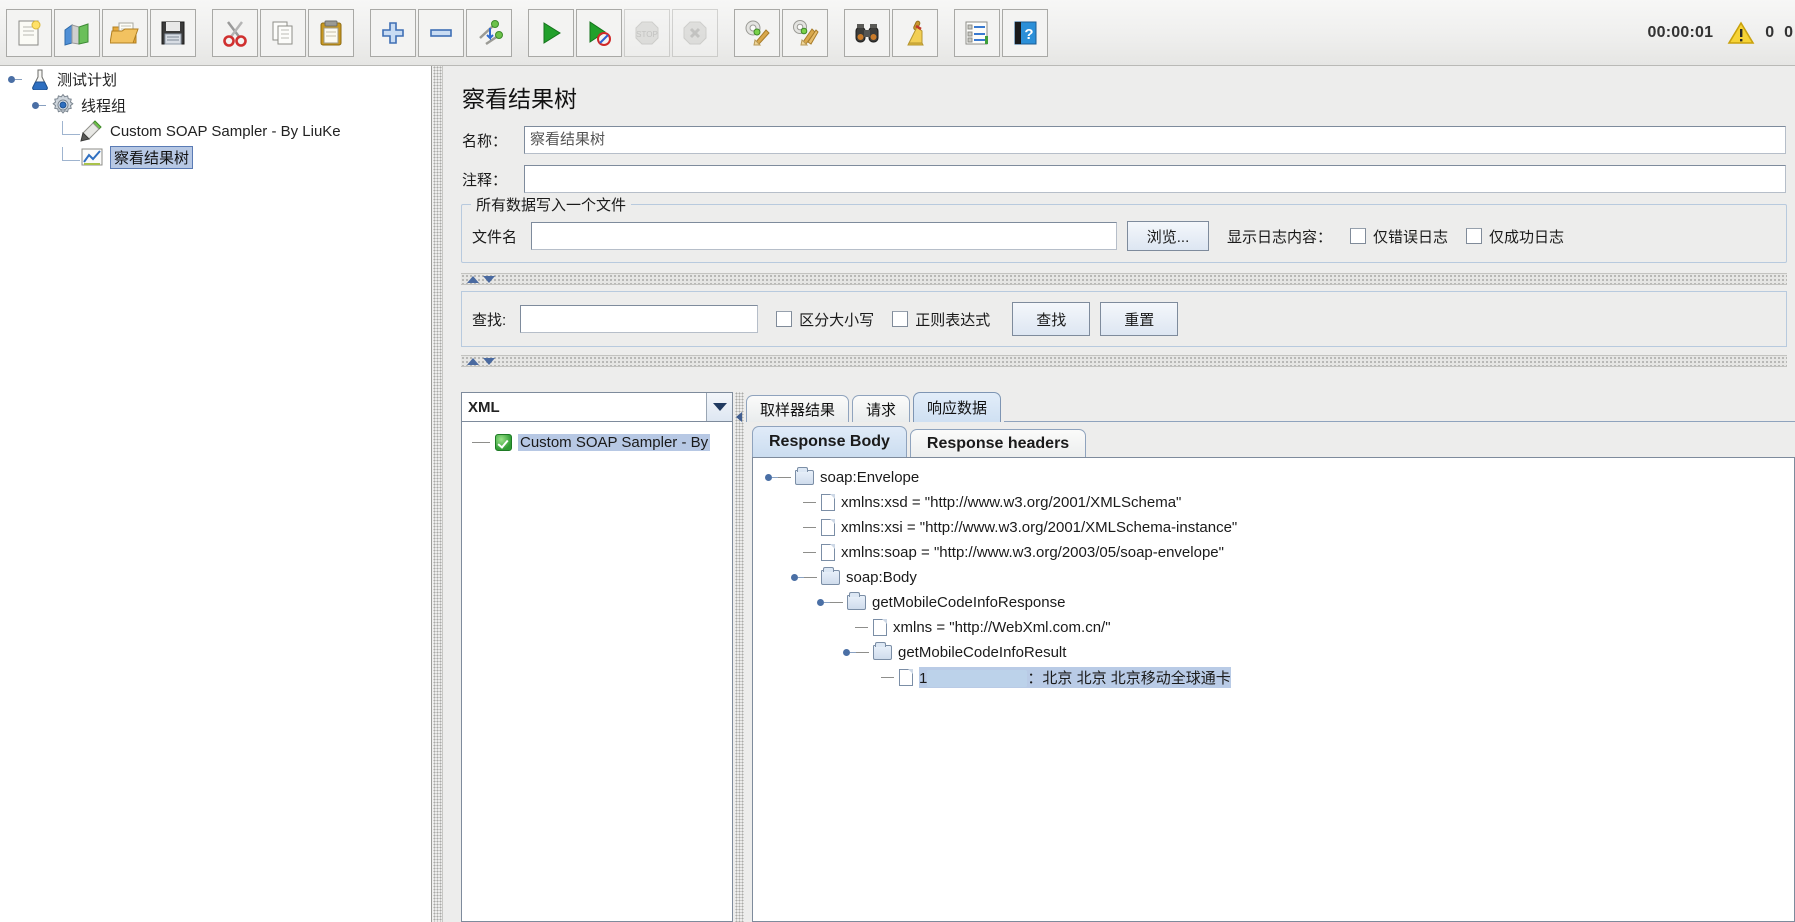 Image resolution: width=1795 pixels, height=922 pixels. I want to click on shutdown-button, so click(695, 32).